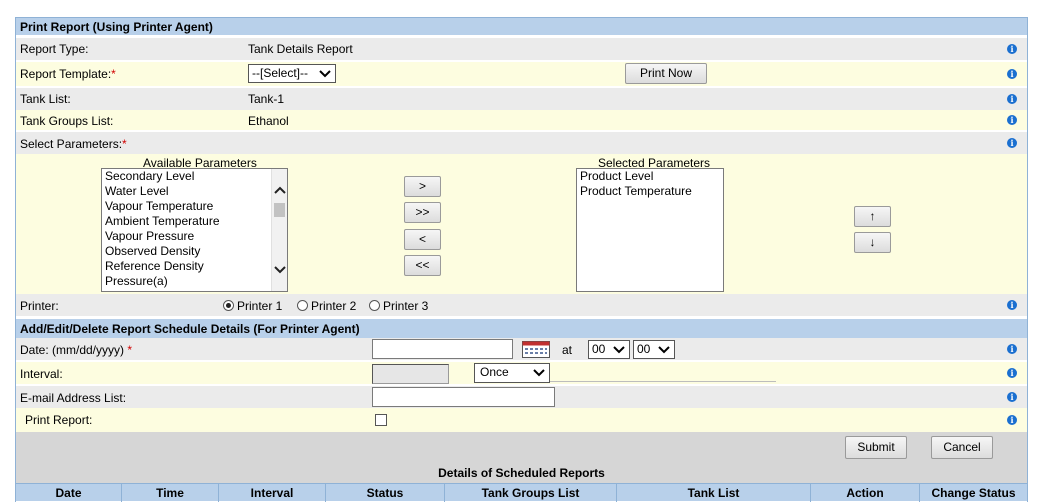  Describe the element at coordinates (300, 49) in the screenshot. I see `report-type-value: Tank Details Report` at that location.